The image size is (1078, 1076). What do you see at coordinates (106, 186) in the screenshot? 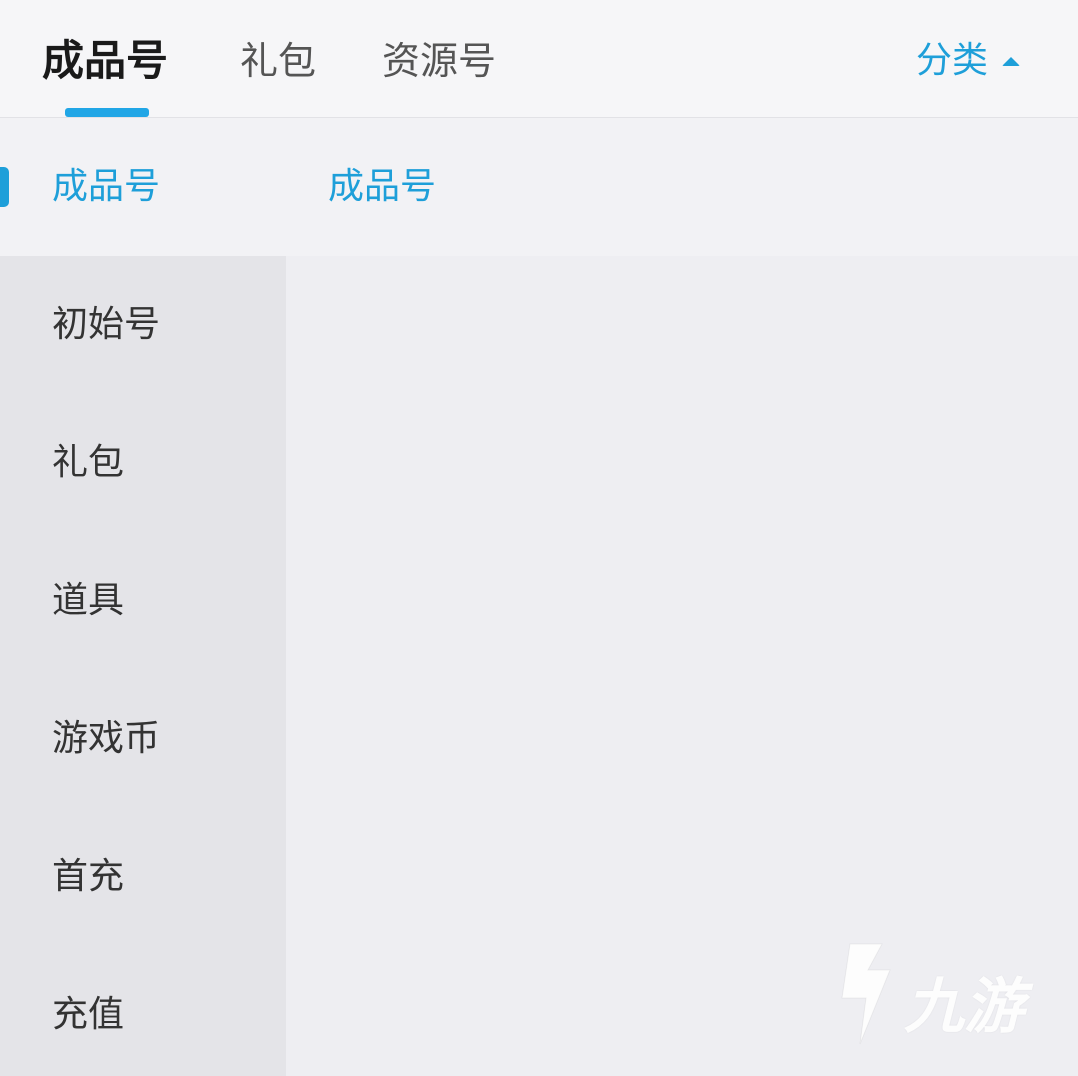
I see `sidebar-item-label: 成品号` at bounding box center [106, 186].